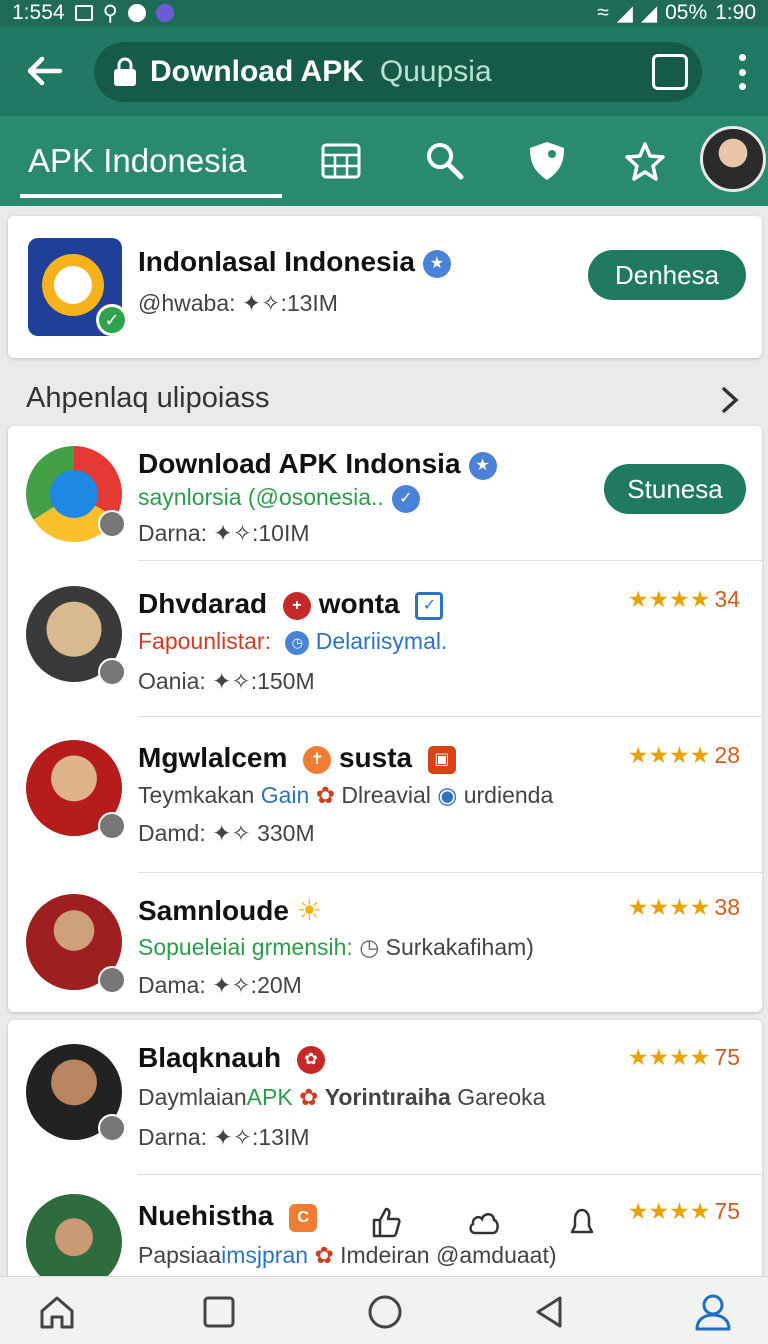 The image size is (768, 1344). What do you see at coordinates (206, 1215) in the screenshot?
I see `item-title: Nuehistha` at bounding box center [206, 1215].